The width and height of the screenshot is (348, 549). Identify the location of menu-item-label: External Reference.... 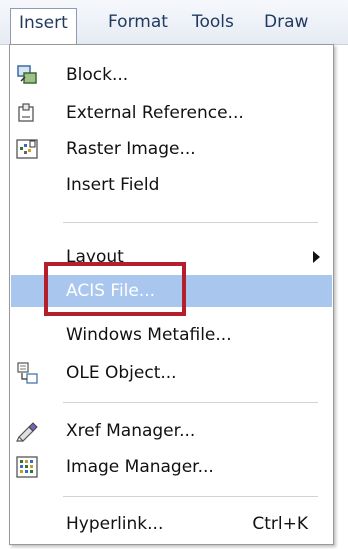
(155, 113).